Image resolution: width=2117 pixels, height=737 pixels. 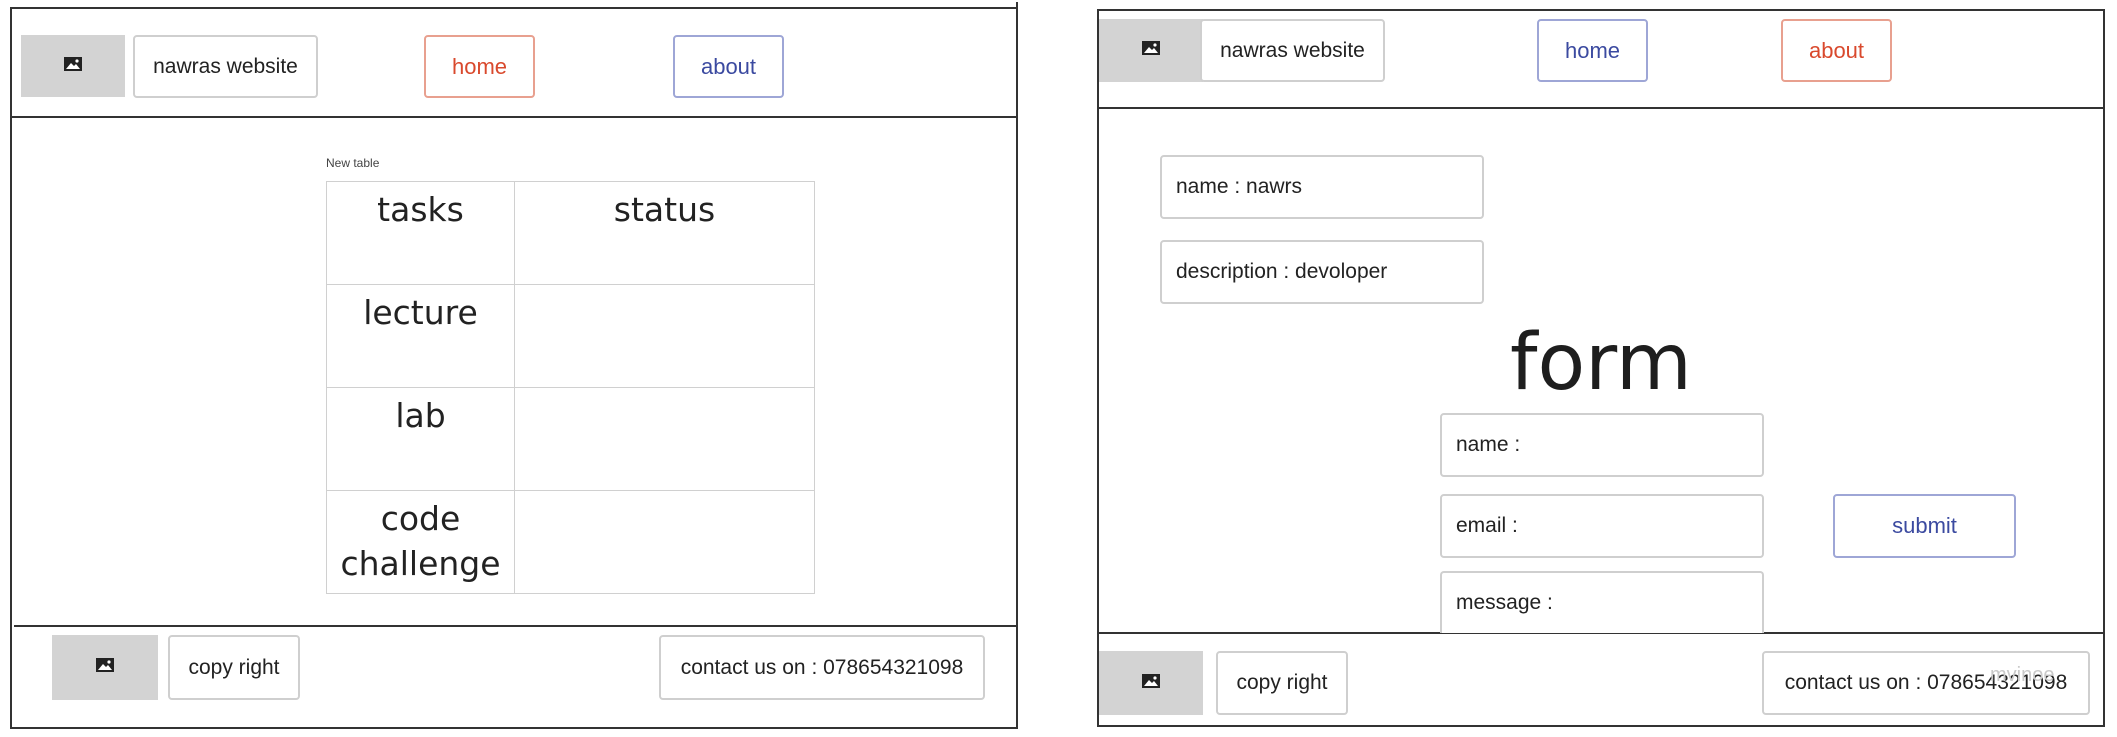 What do you see at coordinates (420, 439) in the screenshot?
I see `table-cell: lab` at bounding box center [420, 439].